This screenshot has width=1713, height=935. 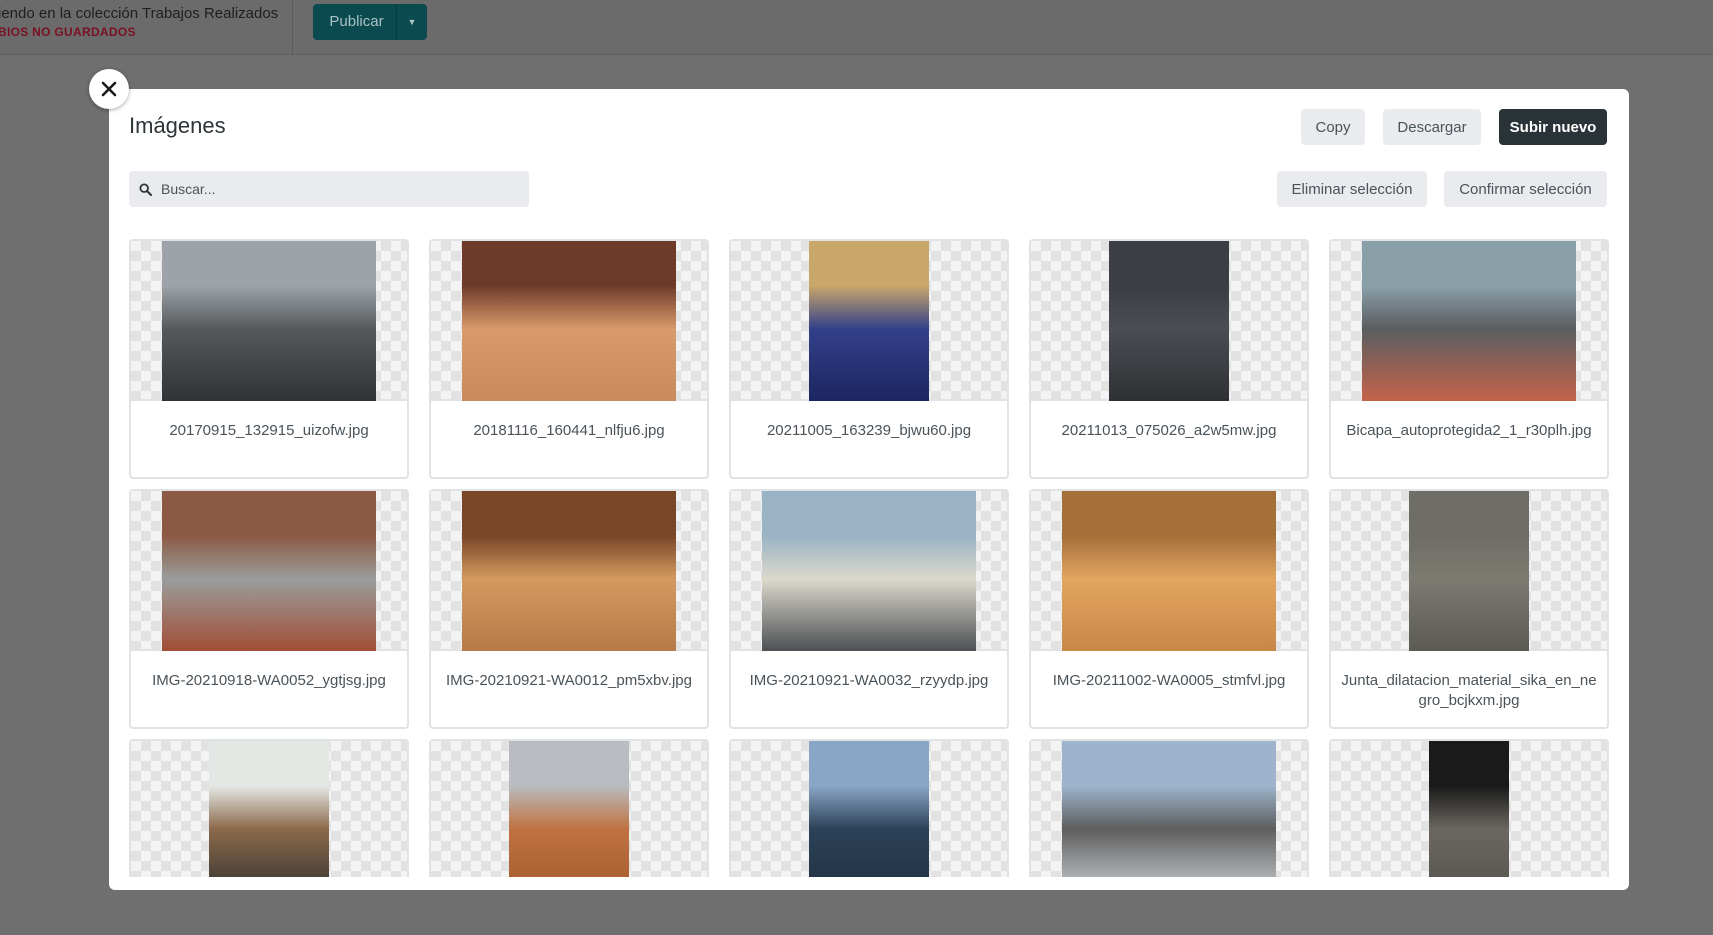 I want to click on image-card: IMG-20211002-WA0005_stmfvl.jpg, so click(x=1169, y=609).